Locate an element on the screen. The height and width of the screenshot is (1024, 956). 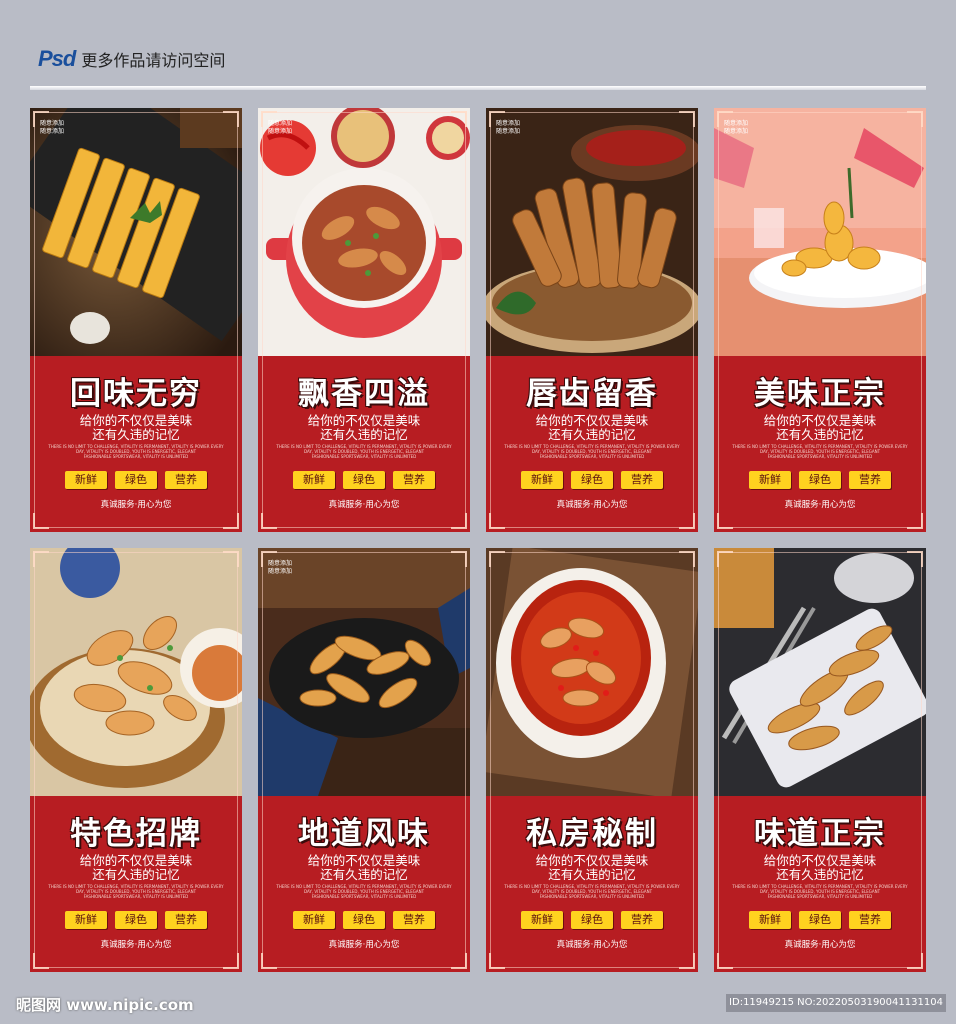
poster-title: 特色招牌 is located at coordinates (136, 834).